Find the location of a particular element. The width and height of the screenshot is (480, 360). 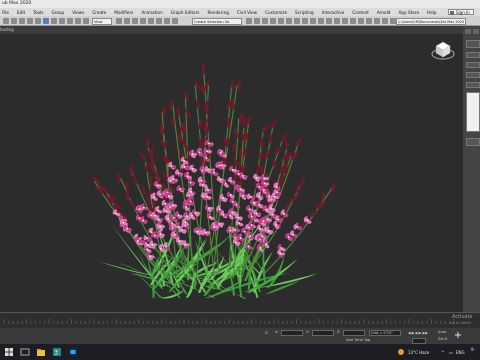

grid-spacing-field: Grid = 0'10" is located at coordinates (385, 333).